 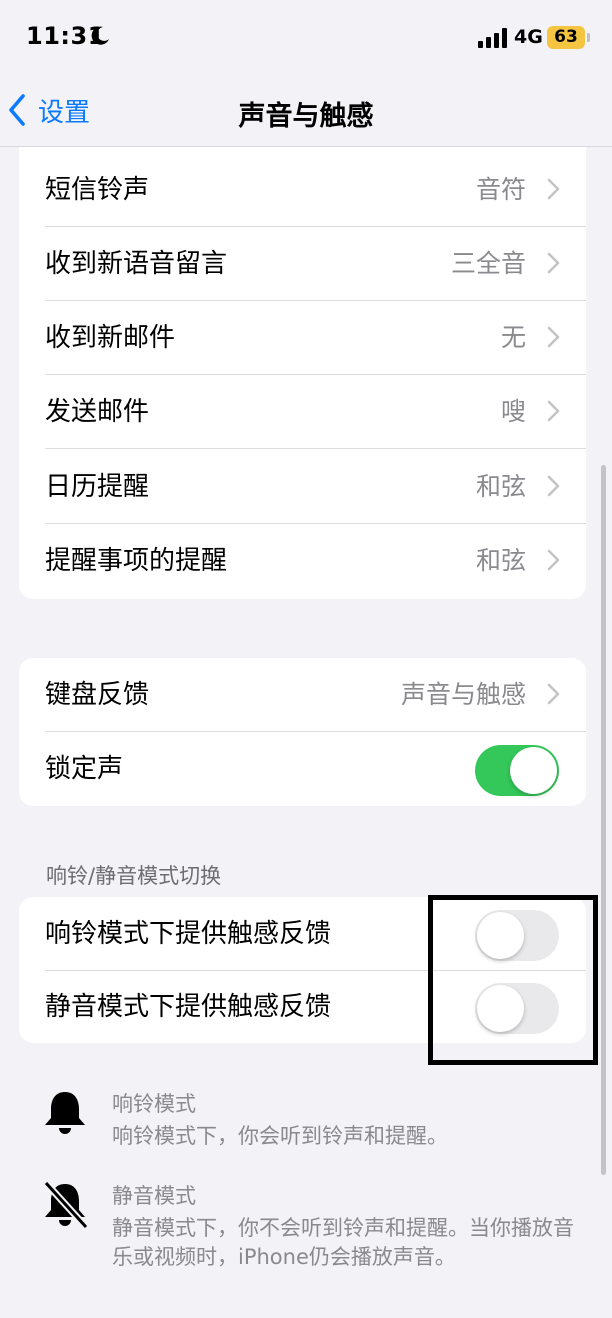 I want to click on list-item-label: 短信铃声, so click(x=97, y=190).